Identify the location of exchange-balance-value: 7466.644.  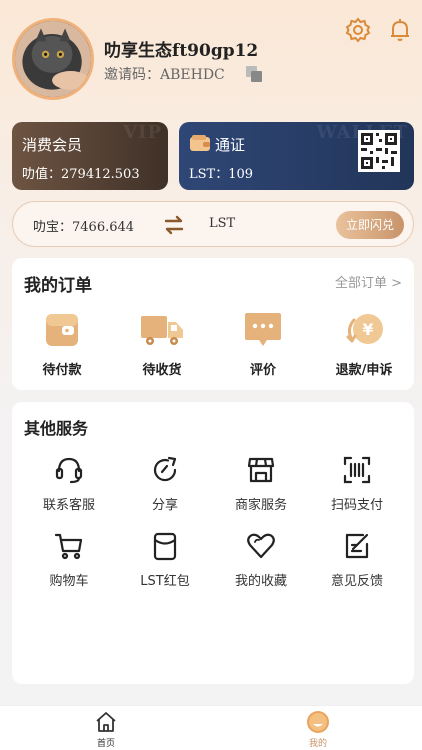
(103, 227).